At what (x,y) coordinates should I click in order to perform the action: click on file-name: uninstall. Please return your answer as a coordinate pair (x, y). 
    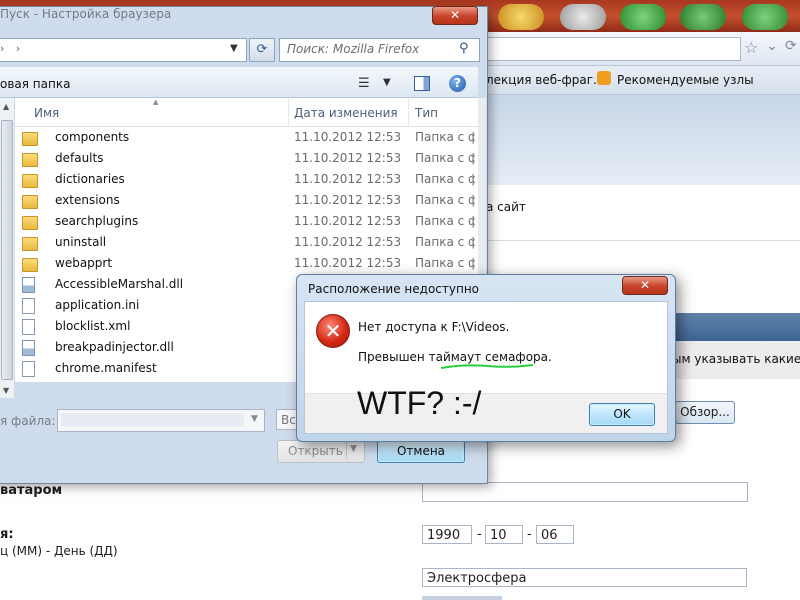
    Looking at the image, I should click on (81, 242).